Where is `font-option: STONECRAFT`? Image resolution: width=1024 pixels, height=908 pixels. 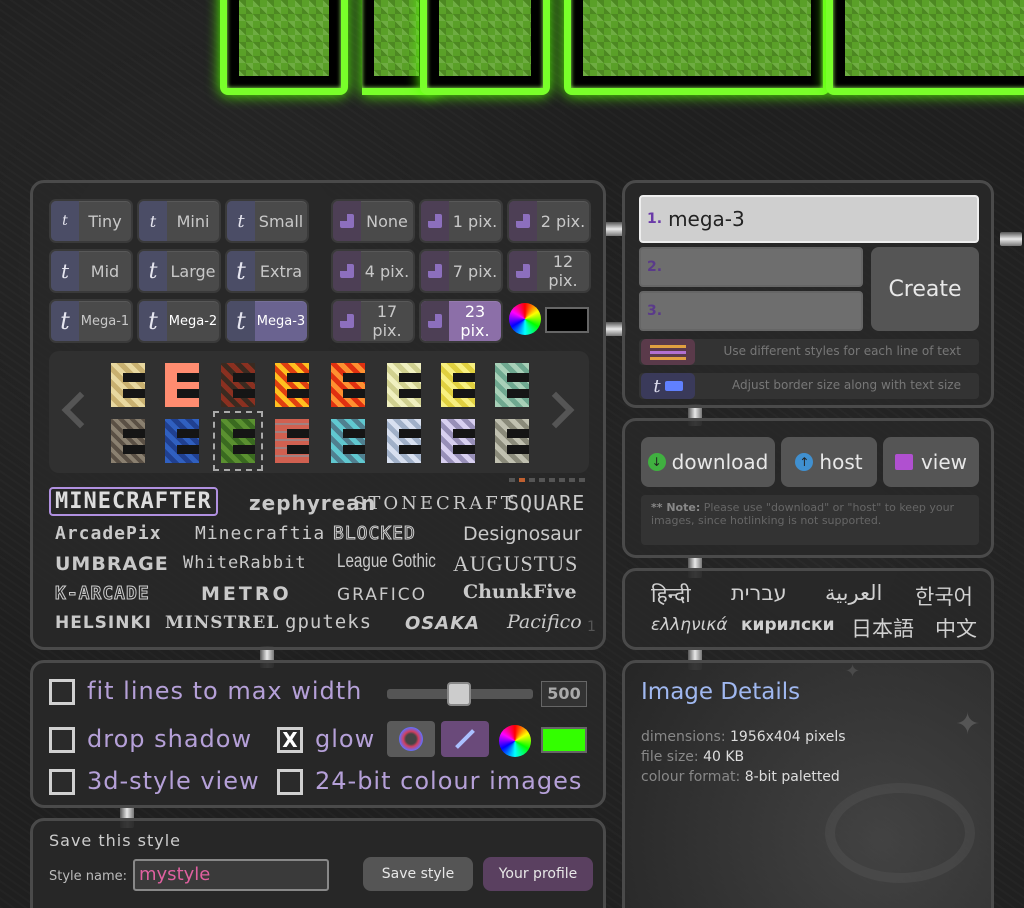 font-option: STONECRAFT is located at coordinates (434, 503).